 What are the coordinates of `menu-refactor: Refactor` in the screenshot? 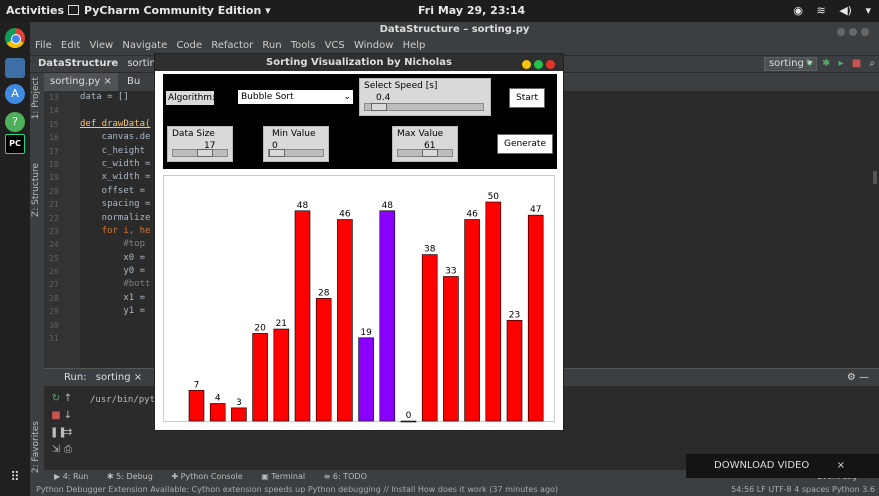 It's located at (232, 45).